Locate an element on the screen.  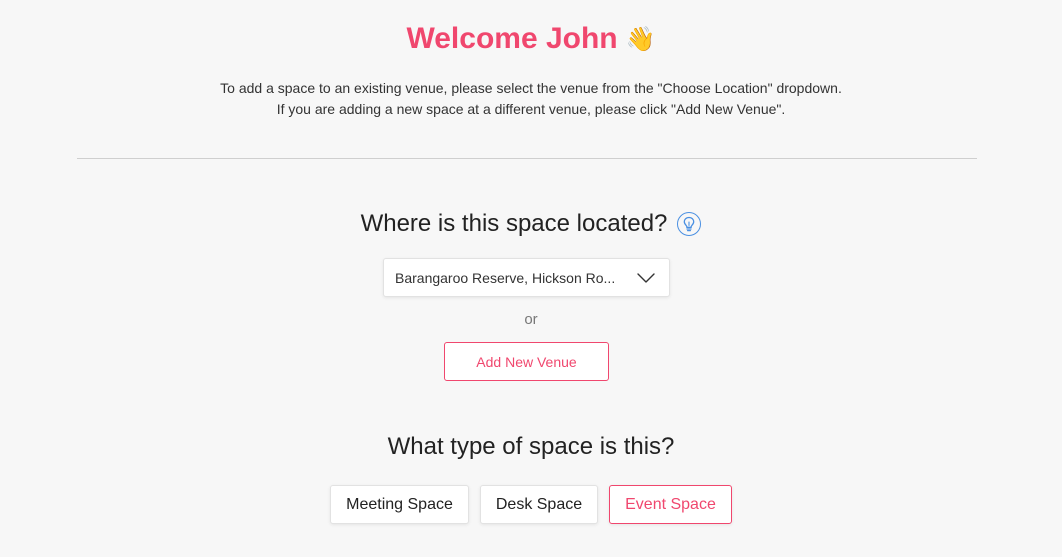
add-new-venue-button: Add New Venue is located at coordinates (526, 361).